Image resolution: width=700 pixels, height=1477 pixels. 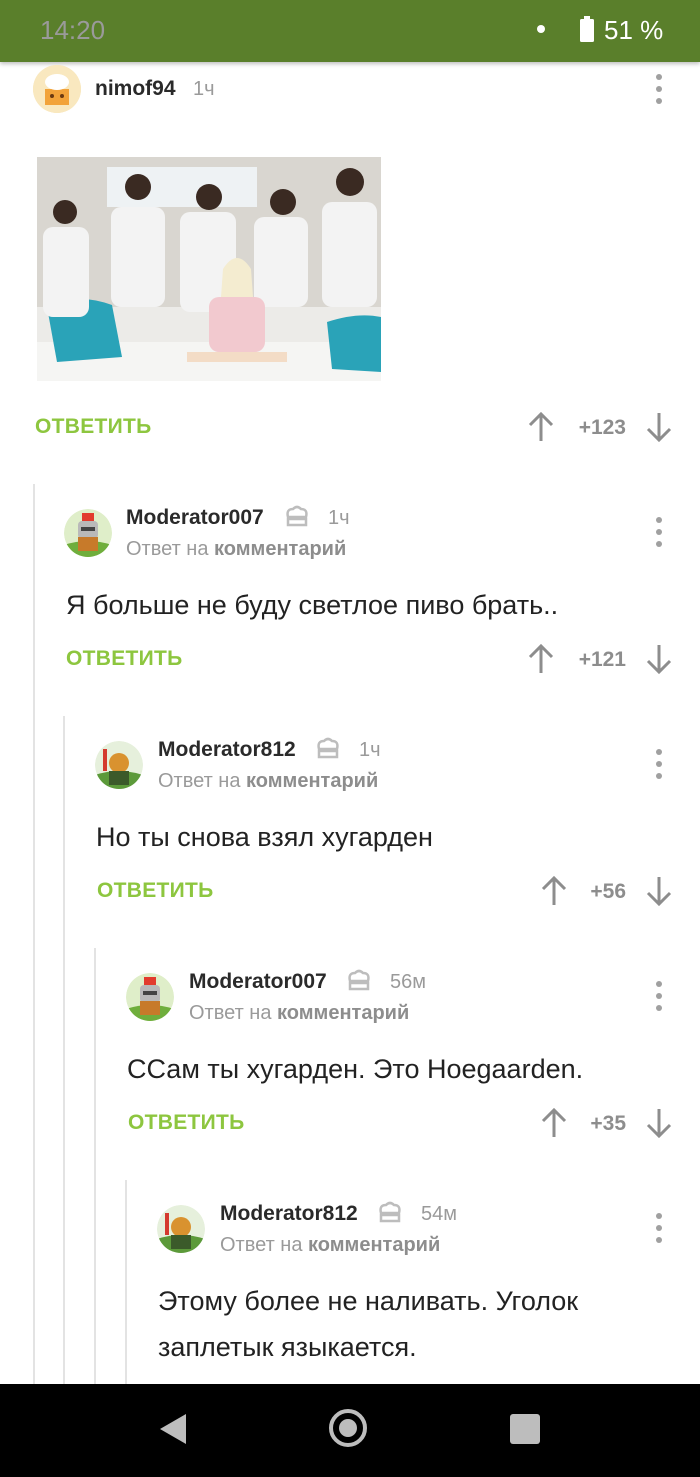 What do you see at coordinates (73, 30) in the screenshot?
I see `status-time: 14:20` at bounding box center [73, 30].